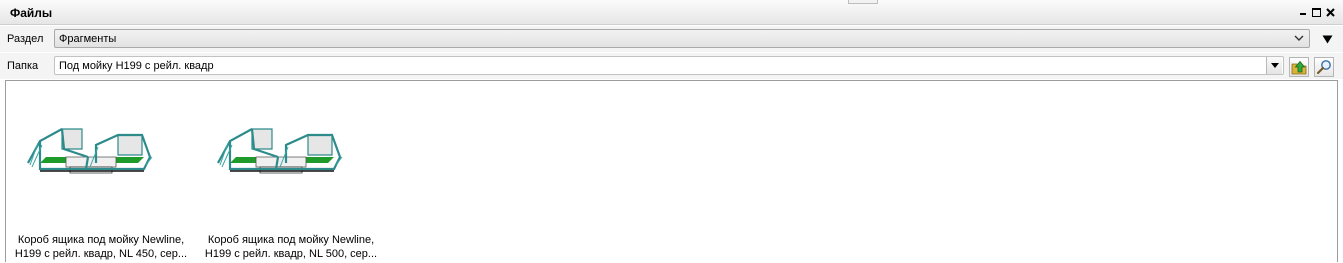 This screenshot has height=263, width=1343. I want to click on folder-select: Под мойку H199 с рейл. квадр, so click(669, 65).